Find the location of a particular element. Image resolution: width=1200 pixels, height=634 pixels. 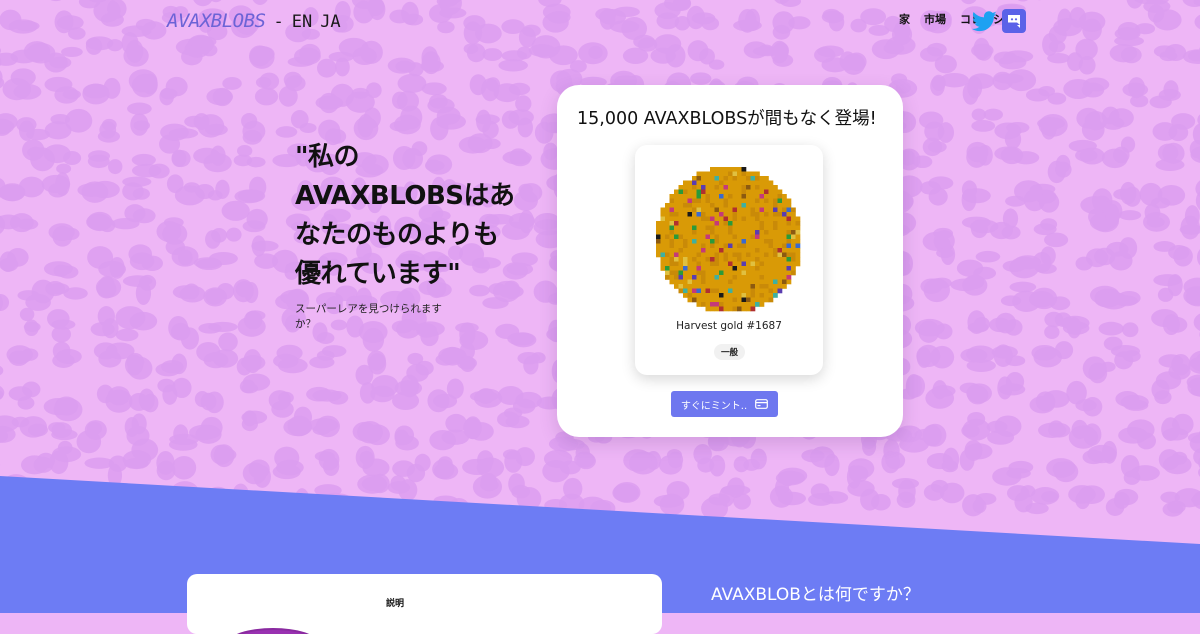

twitter-icon is located at coordinates (984, 21).